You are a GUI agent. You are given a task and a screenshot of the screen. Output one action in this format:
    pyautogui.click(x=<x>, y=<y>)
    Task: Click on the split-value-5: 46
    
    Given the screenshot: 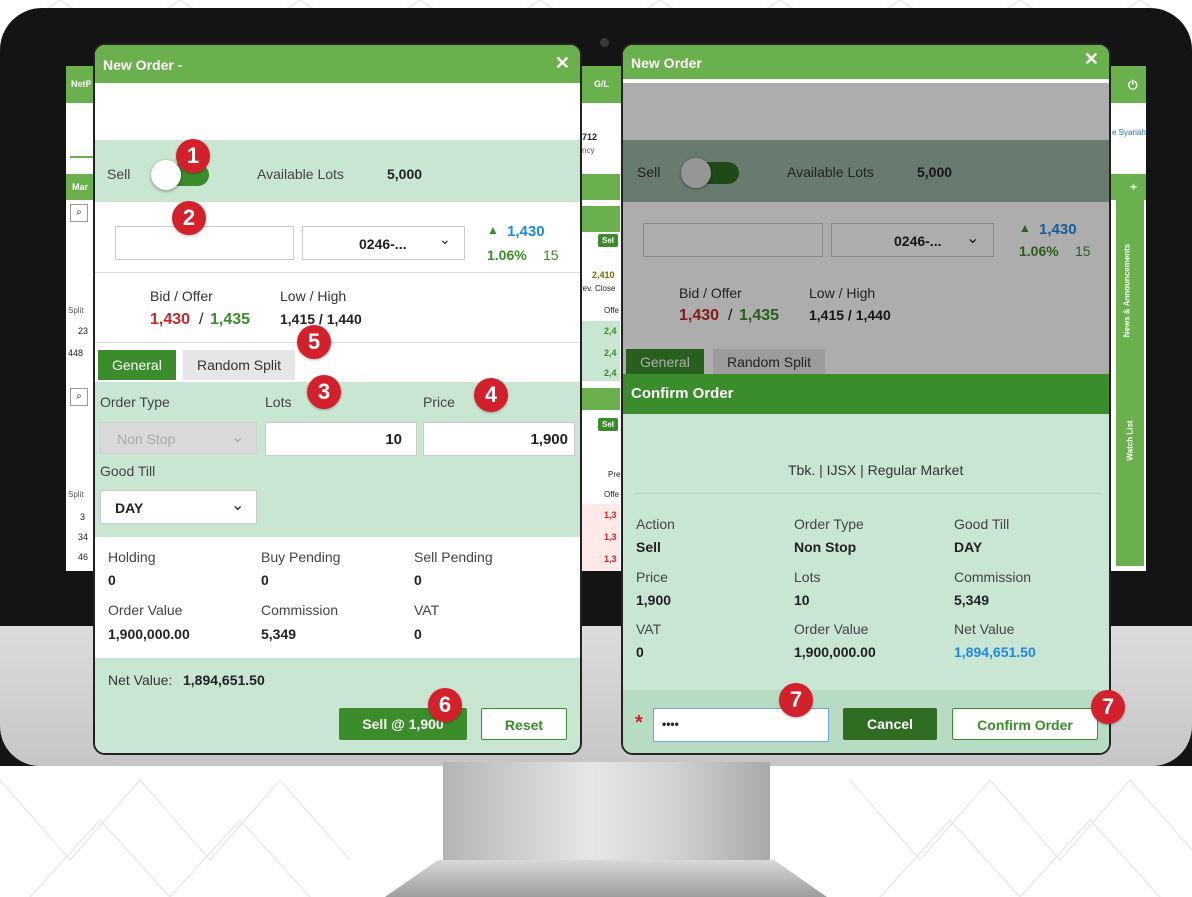 What is the action you would take?
    pyautogui.click(x=83, y=557)
    